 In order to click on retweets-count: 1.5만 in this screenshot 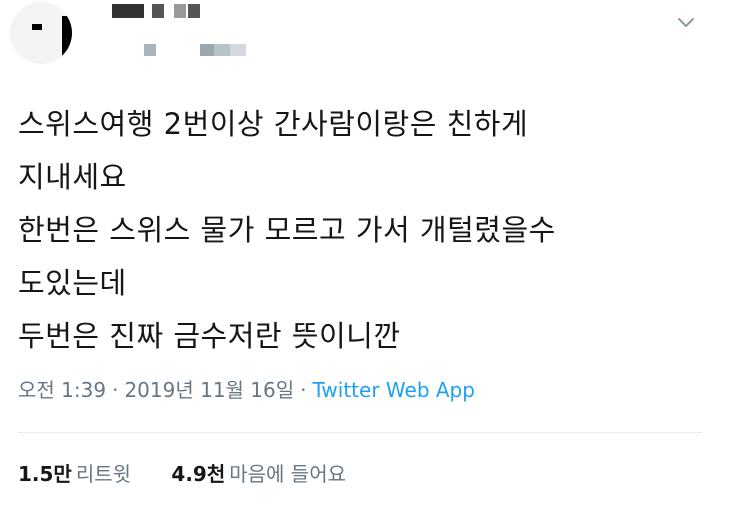, I will do `click(45, 474)`.